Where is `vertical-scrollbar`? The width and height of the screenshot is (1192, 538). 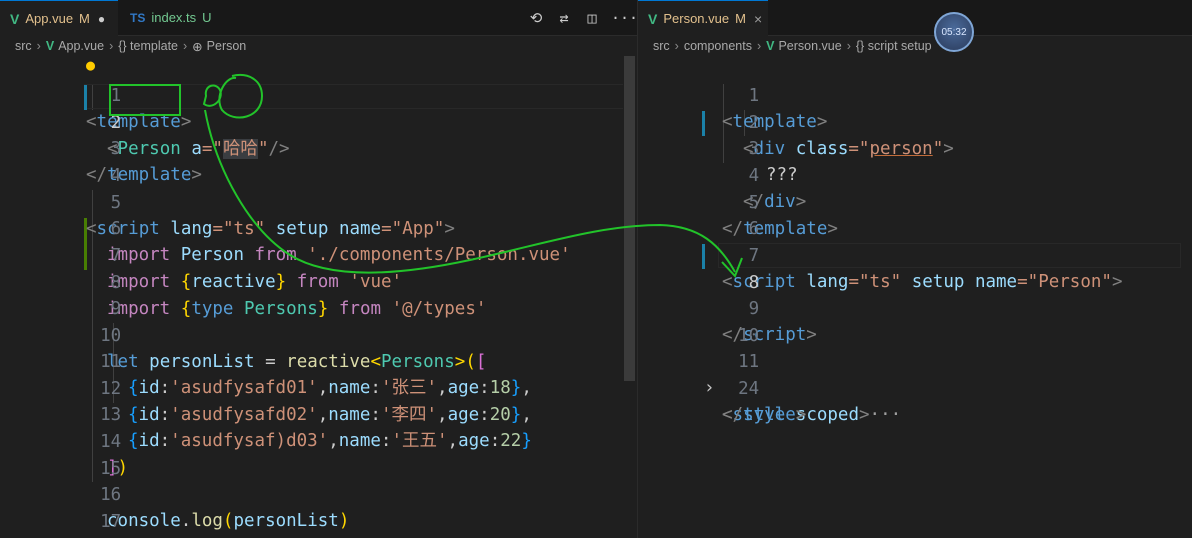
vertical-scrollbar is located at coordinates (629, 297).